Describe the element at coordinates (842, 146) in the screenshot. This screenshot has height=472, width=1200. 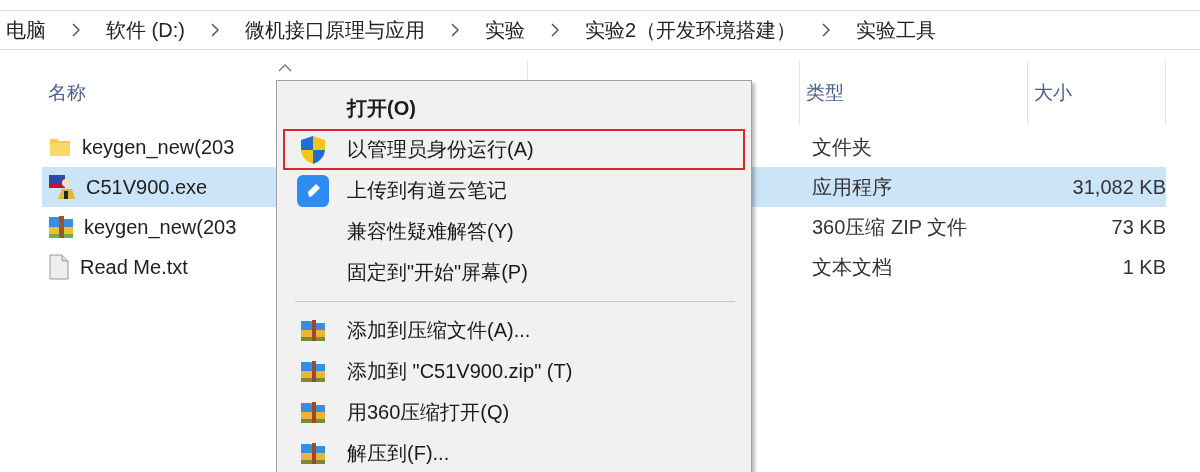
I see `file-type: 文件夹` at that location.